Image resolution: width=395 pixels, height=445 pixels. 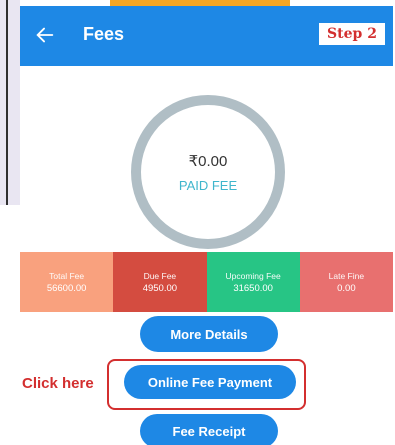 What do you see at coordinates (210, 382) in the screenshot?
I see `online-fee-payment-button: Online Fee Payment` at bounding box center [210, 382].